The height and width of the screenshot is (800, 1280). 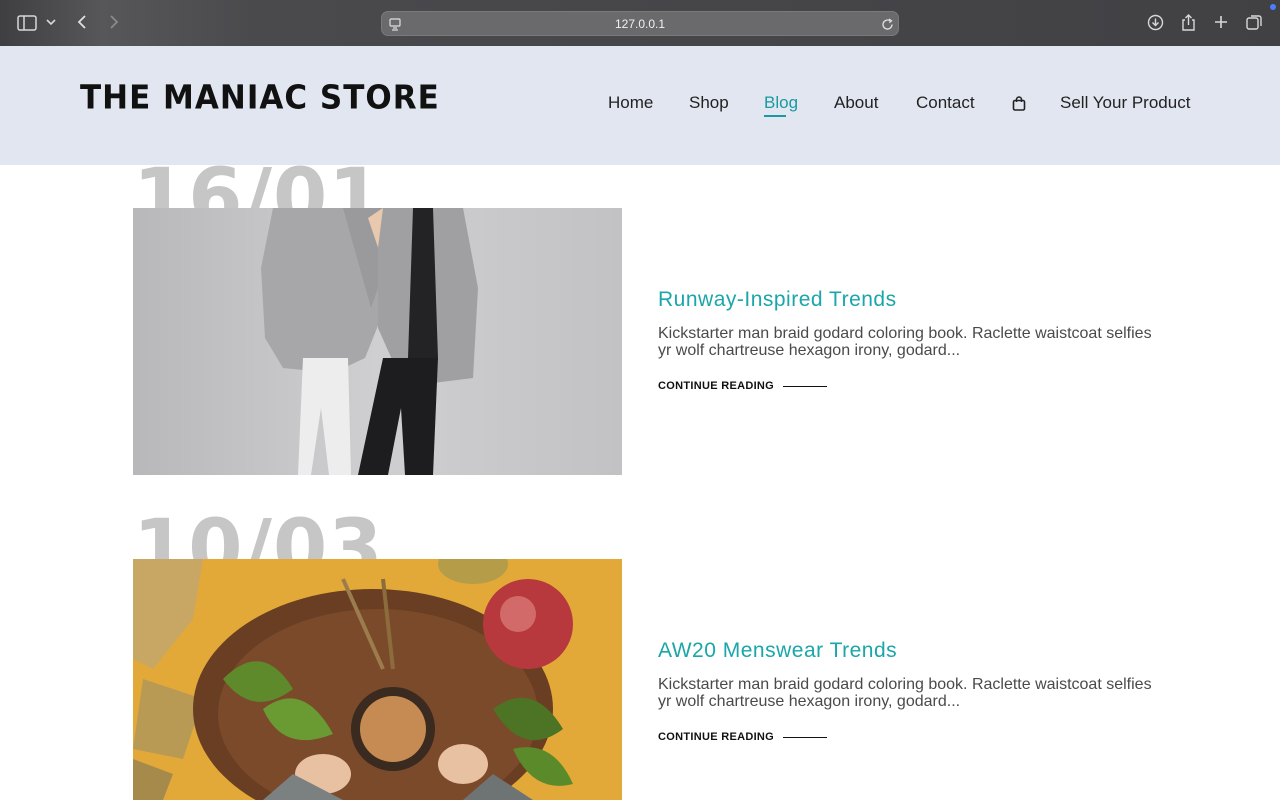 I want to click on share-icon, so click(x=1188, y=22).